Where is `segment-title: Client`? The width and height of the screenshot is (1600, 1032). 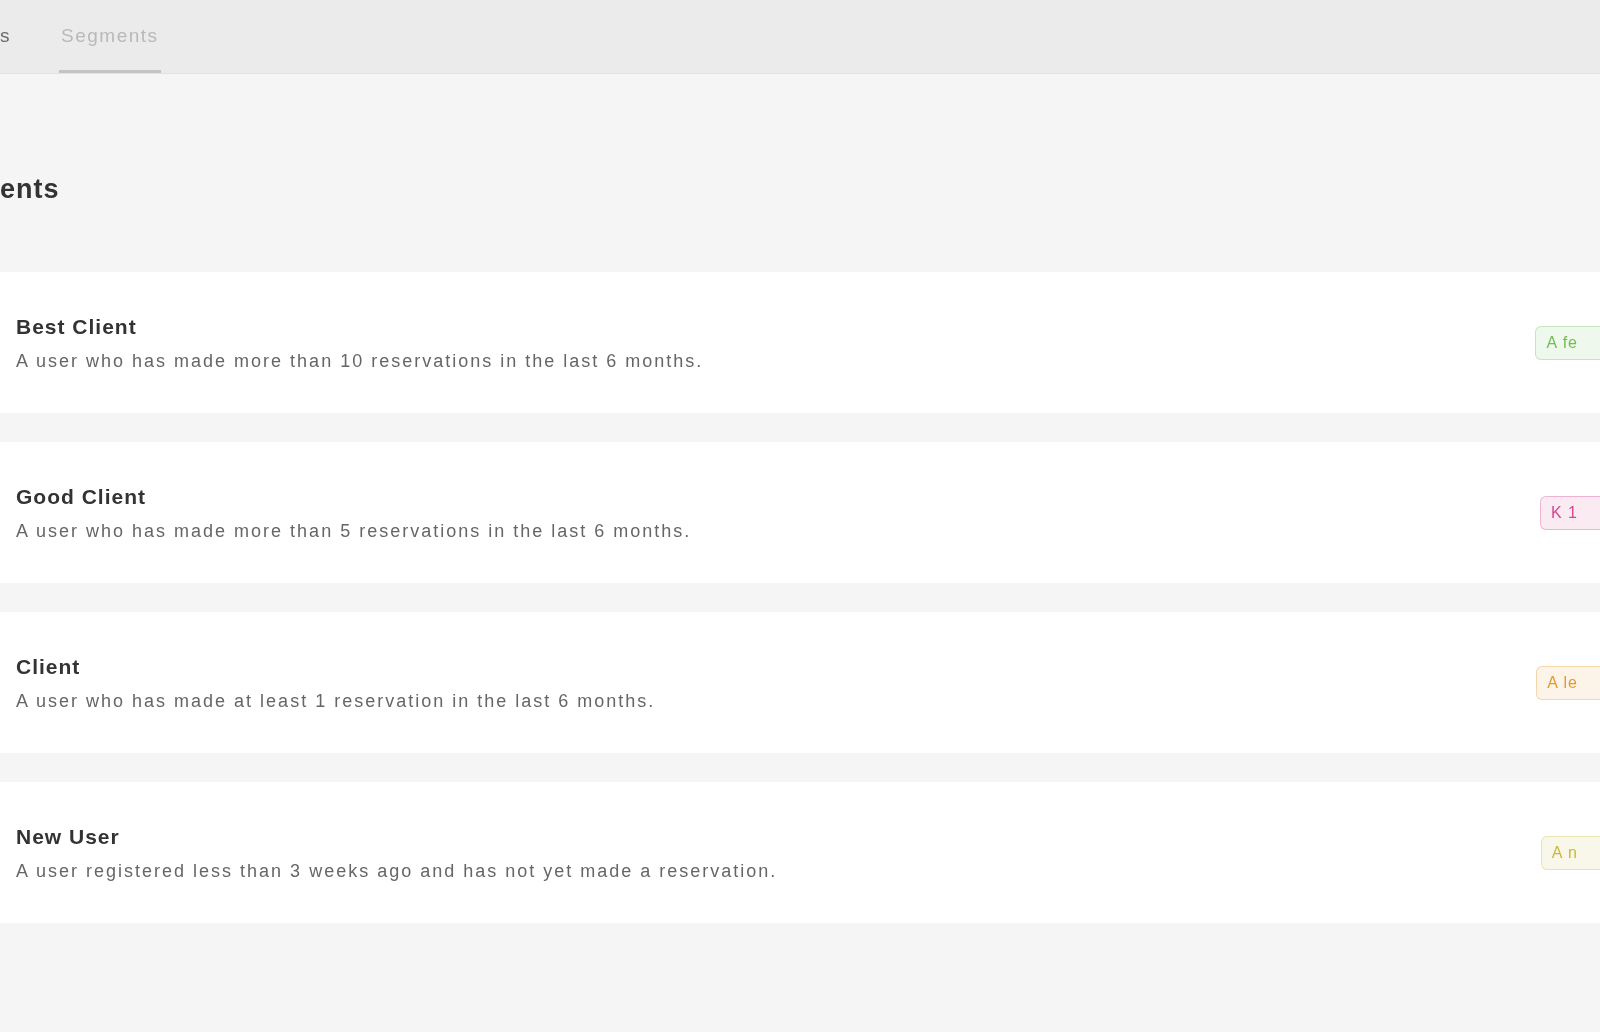
segment-title: Client is located at coordinates (49, 666).